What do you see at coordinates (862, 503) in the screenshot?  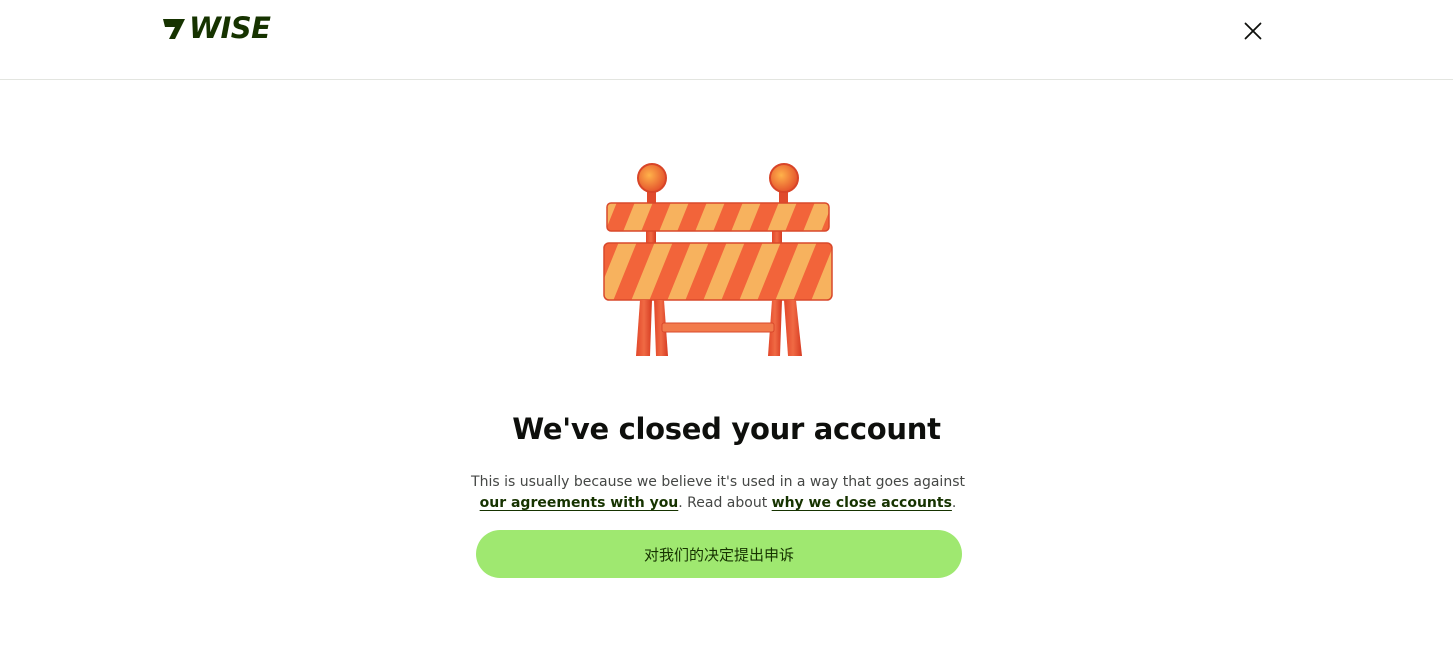 I see `why-we-close-accounts-link: why we close accounts` at bounding box center [862, 503].